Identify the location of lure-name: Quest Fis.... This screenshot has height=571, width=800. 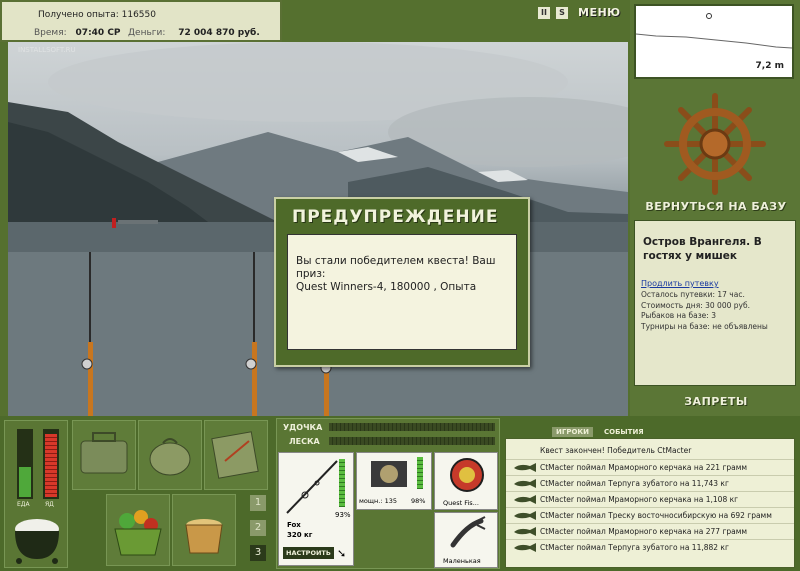
(461, 503).